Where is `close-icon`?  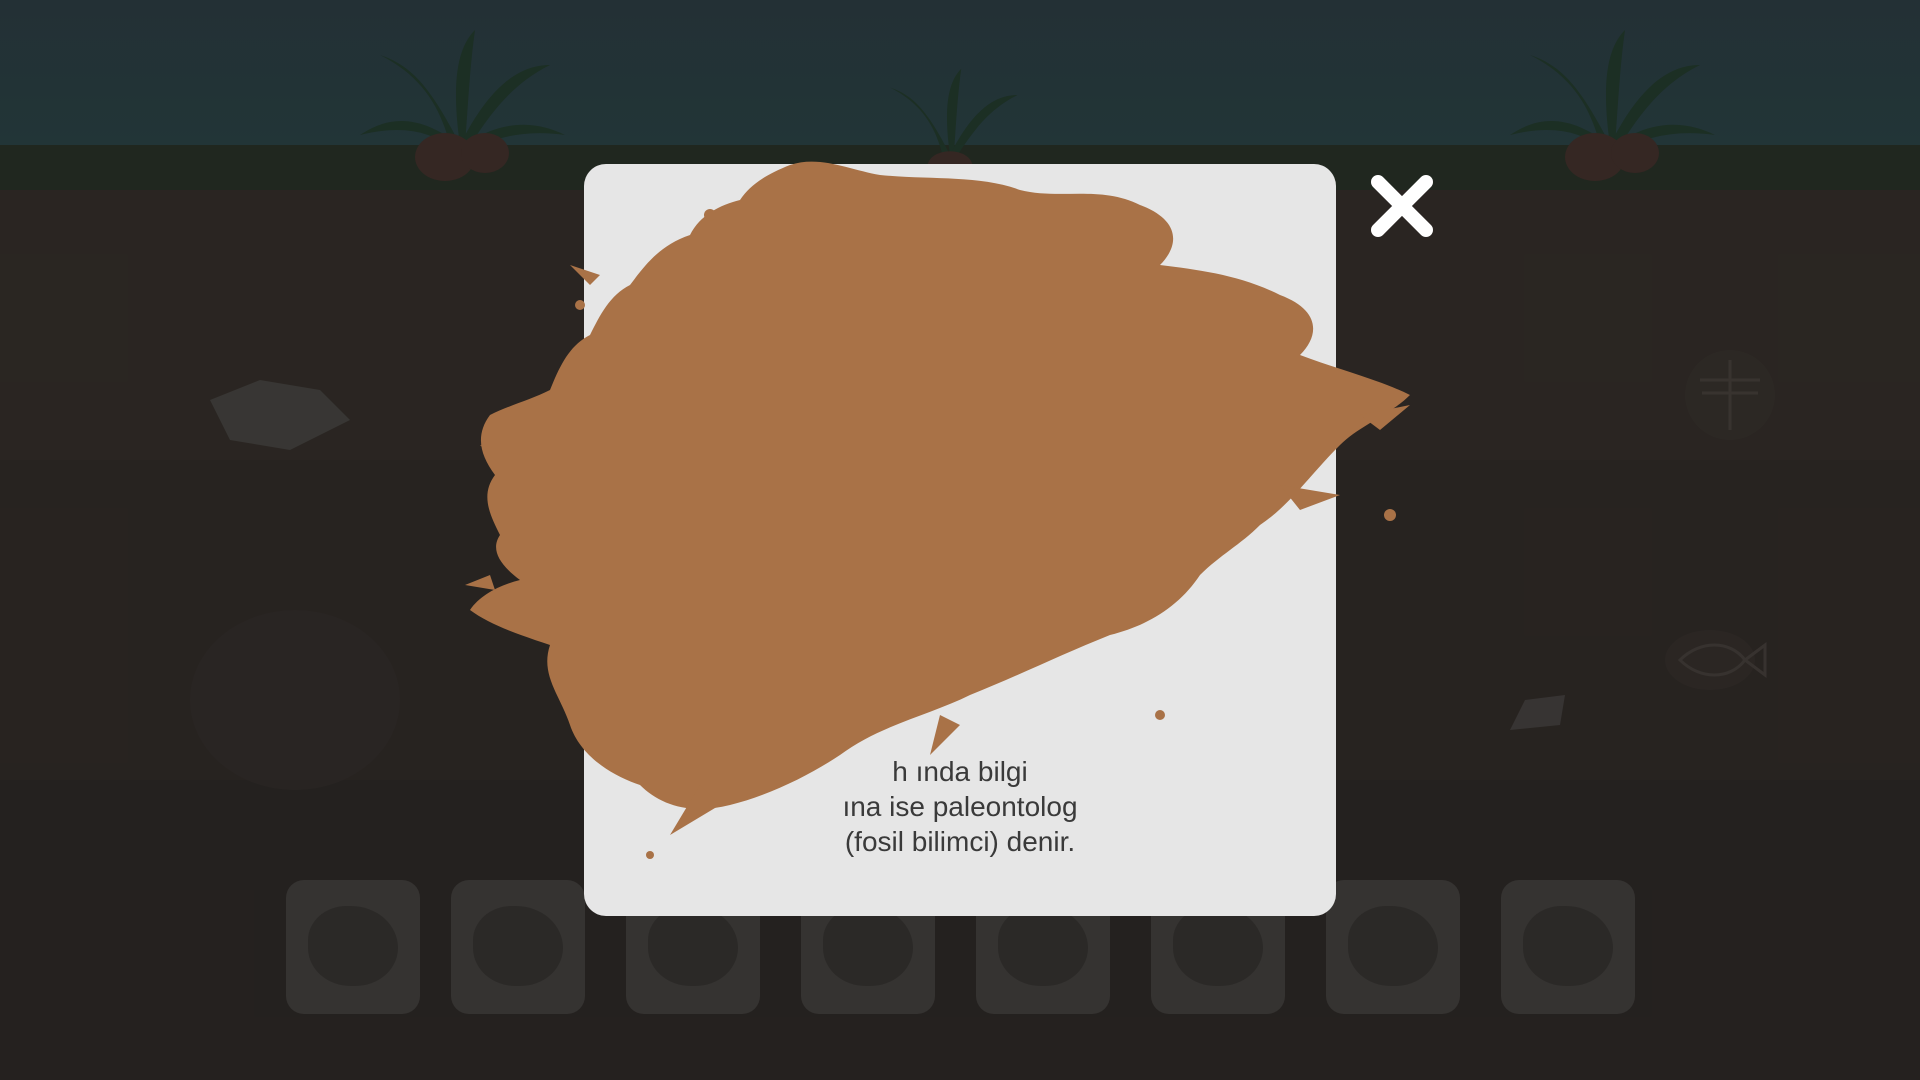 close-icon is located at coordinates (1402, 206).